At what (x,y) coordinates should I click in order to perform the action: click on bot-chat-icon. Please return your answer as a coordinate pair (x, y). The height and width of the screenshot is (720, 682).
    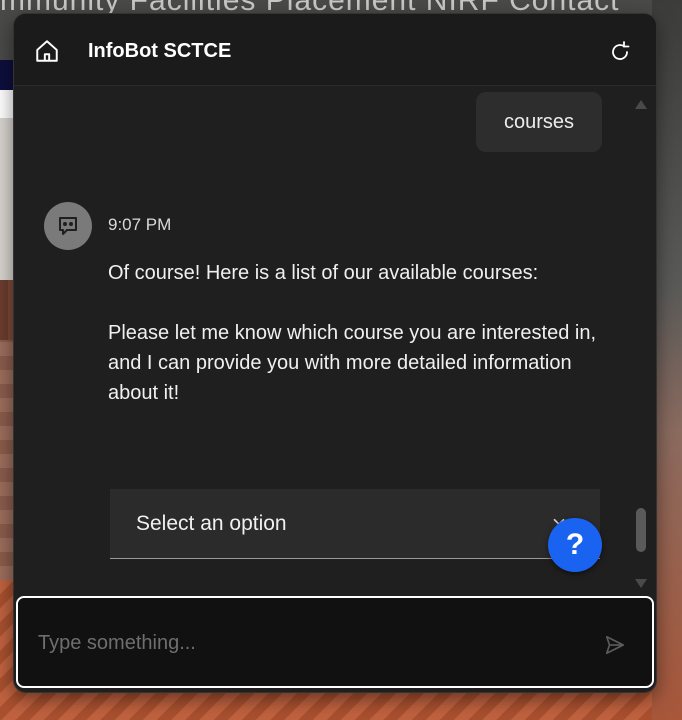
    Looking at the image, I should click on (68, 226).